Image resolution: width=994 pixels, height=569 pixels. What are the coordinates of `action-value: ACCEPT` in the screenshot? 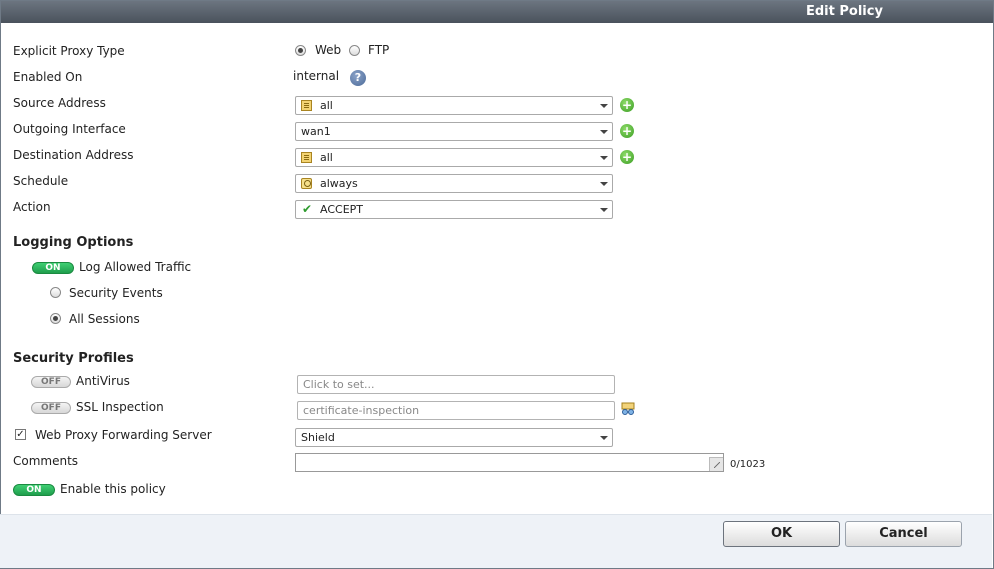 It's located at (341, 209).